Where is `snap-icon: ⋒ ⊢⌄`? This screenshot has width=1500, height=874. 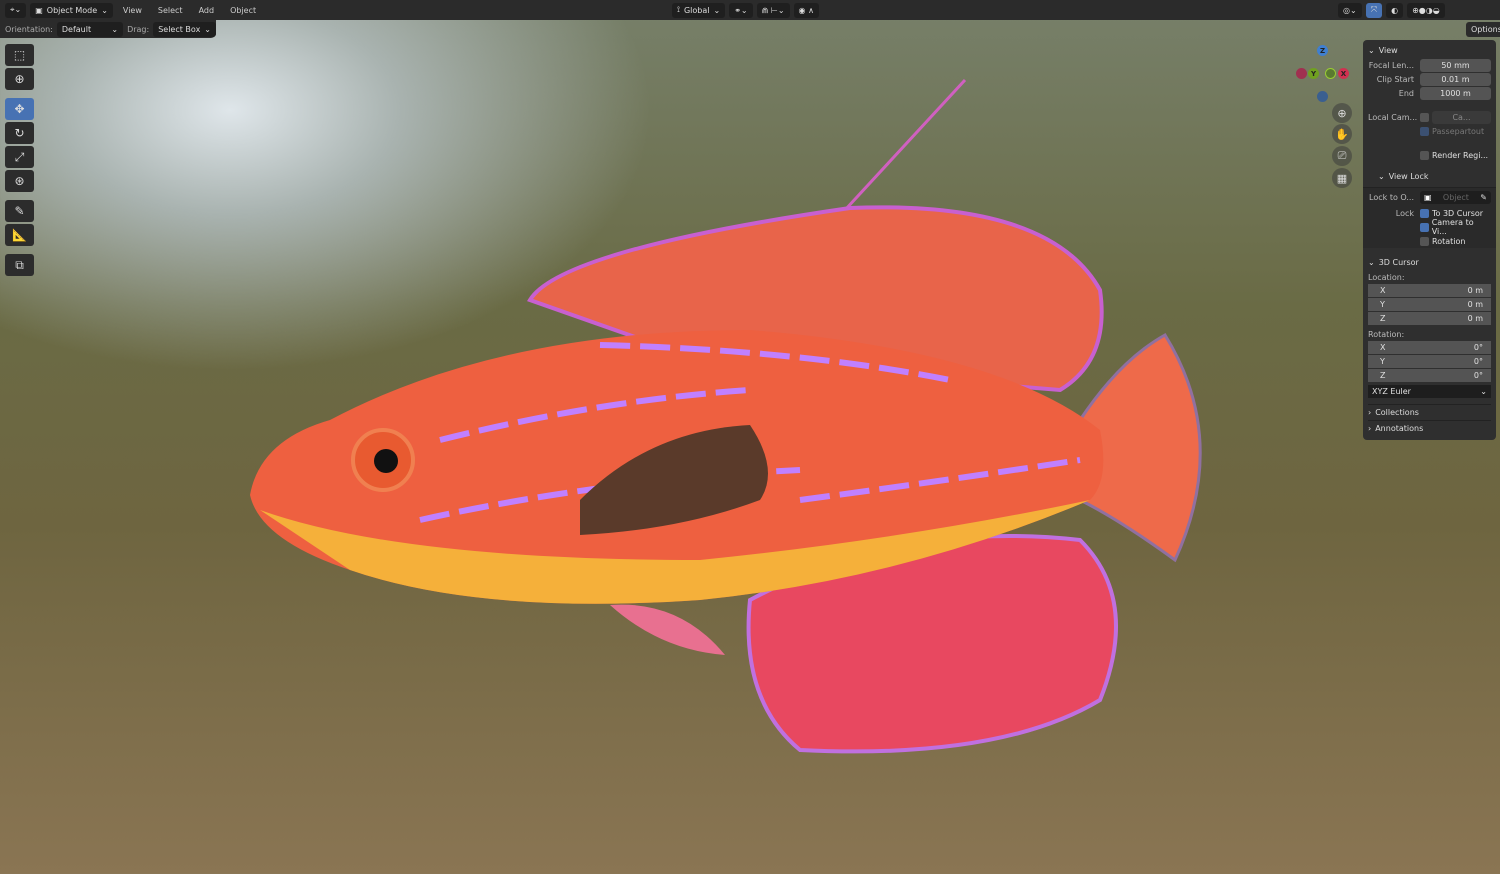 snap-icon: ⋒ ⊢⌄ is located at coordinates (773, 10).